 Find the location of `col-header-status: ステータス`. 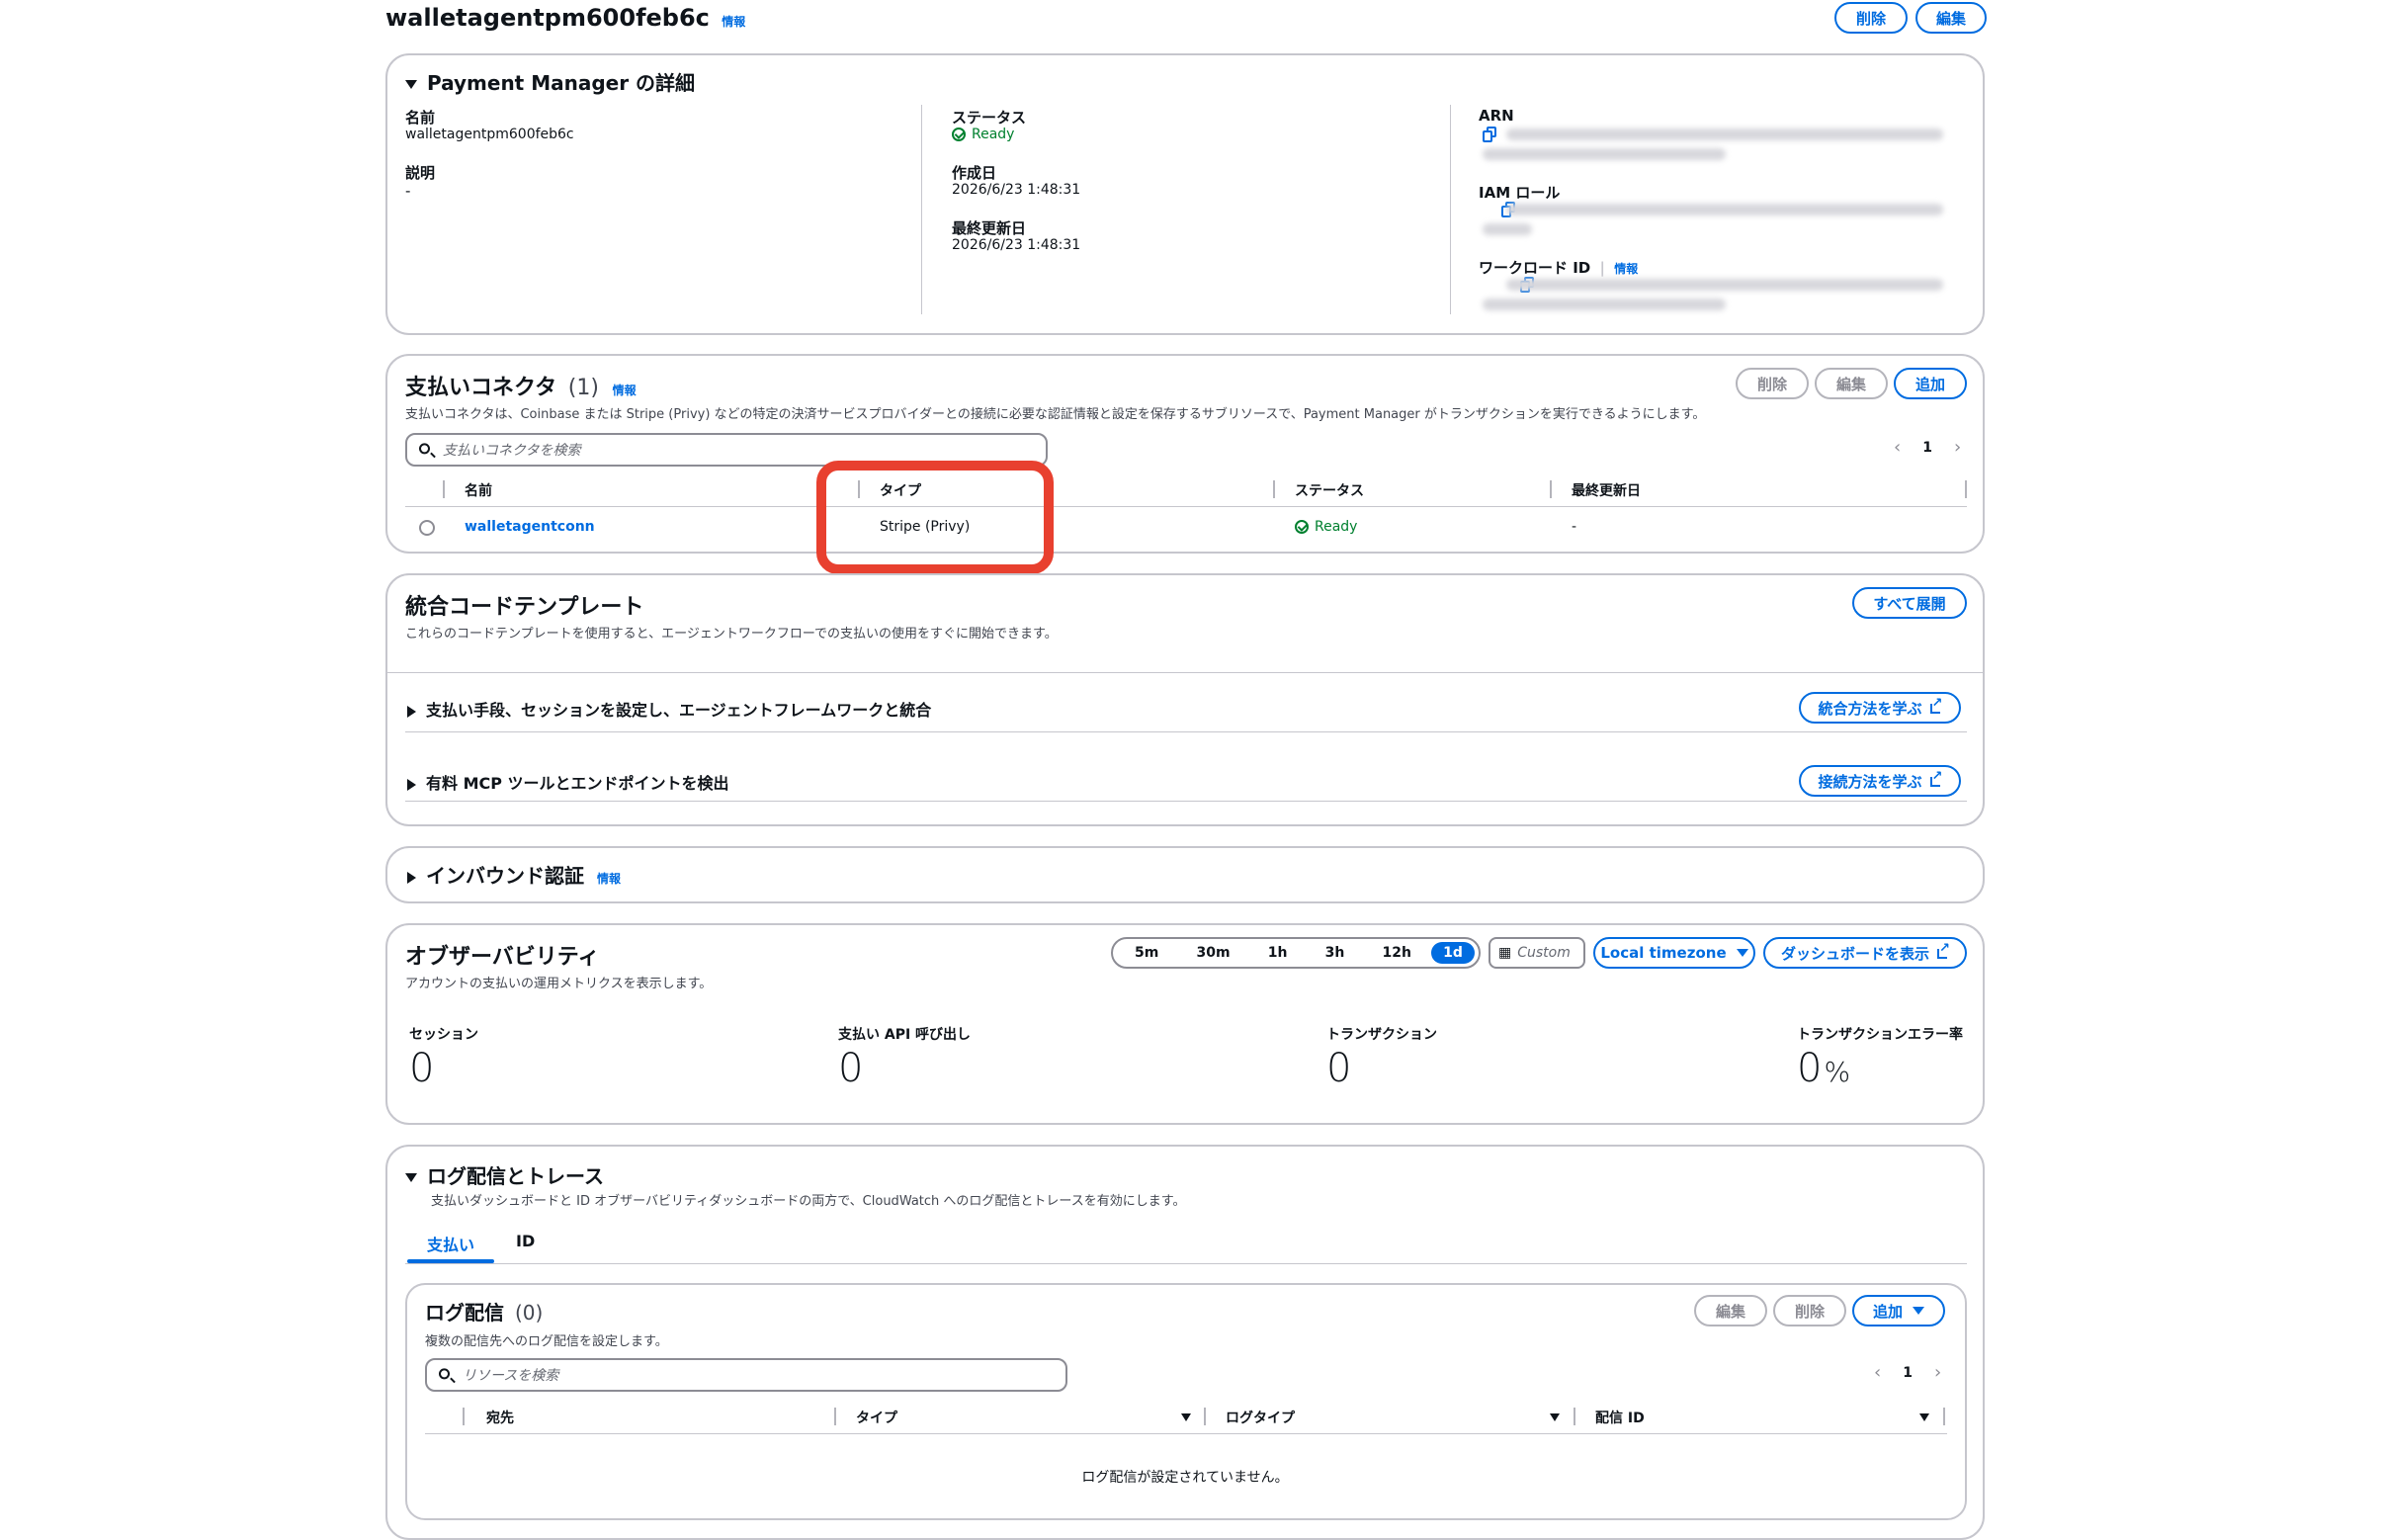

col-header-status: ステータス is located at coordinates (1329, 490).